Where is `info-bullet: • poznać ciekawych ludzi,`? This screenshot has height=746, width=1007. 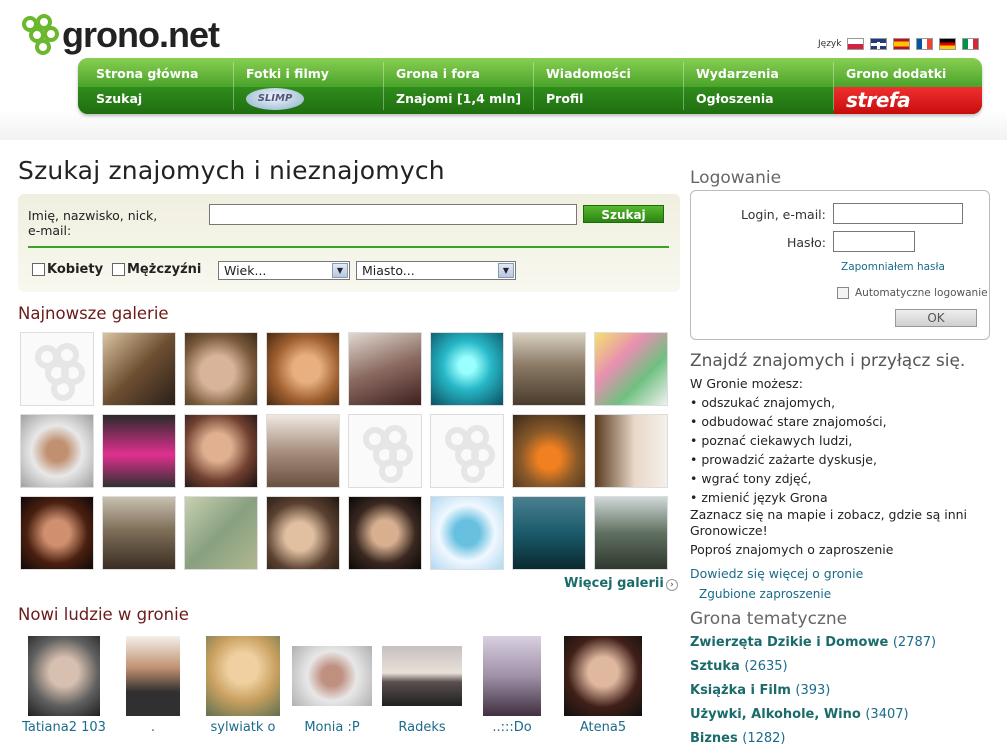 info-bullet: • poznać ciekawych ludzi, is located at coordinates (771, 440).